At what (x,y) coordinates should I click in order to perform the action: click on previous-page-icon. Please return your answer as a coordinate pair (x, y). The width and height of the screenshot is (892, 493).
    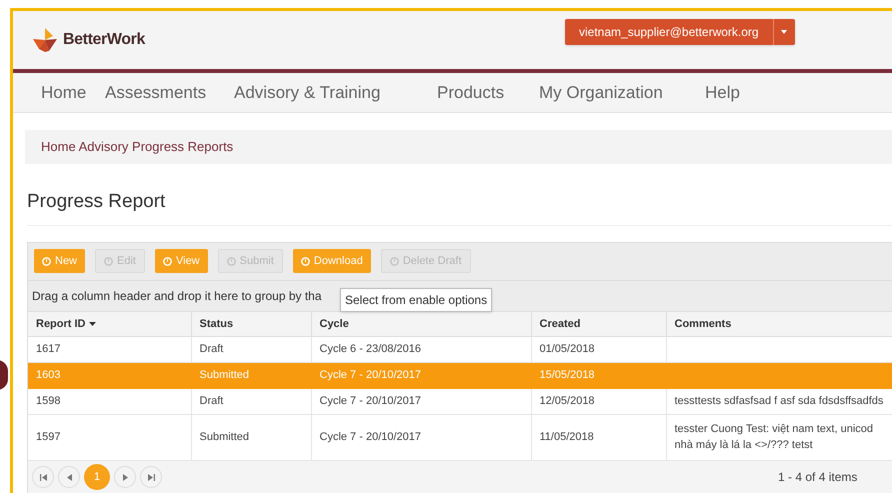
    Looking at the image, I should click on (69, 477).